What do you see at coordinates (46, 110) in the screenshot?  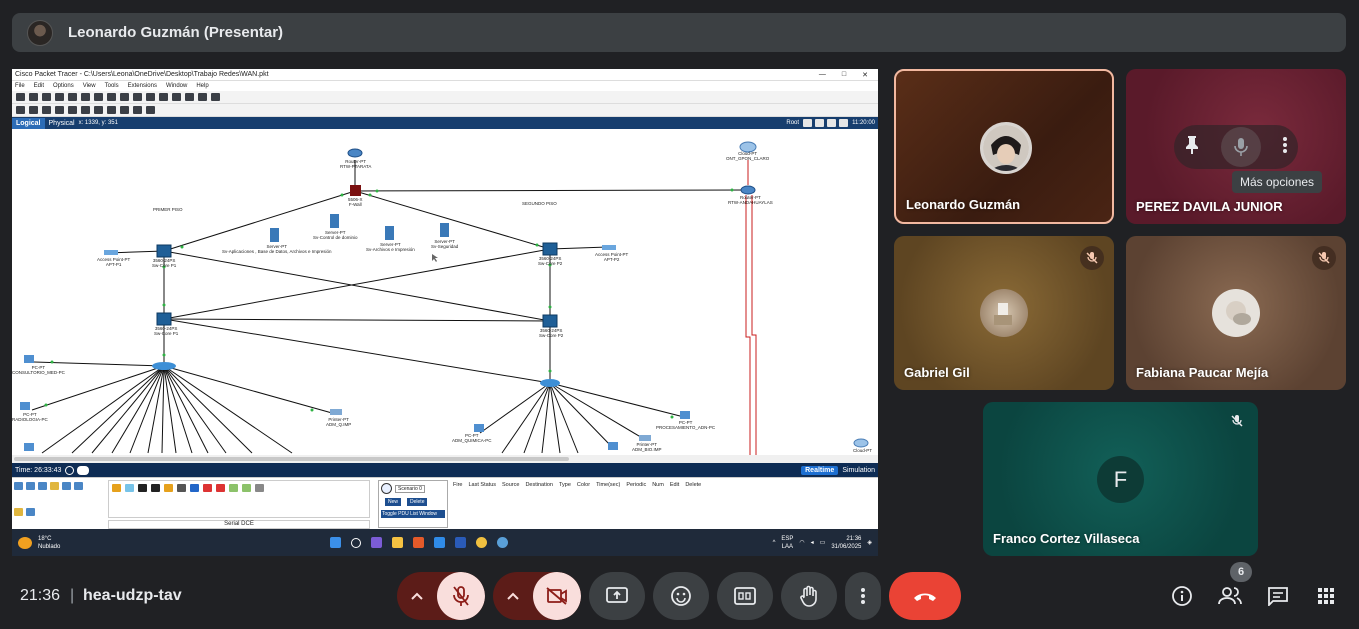 I see `delete-icon` at bounding box center [46, 110].